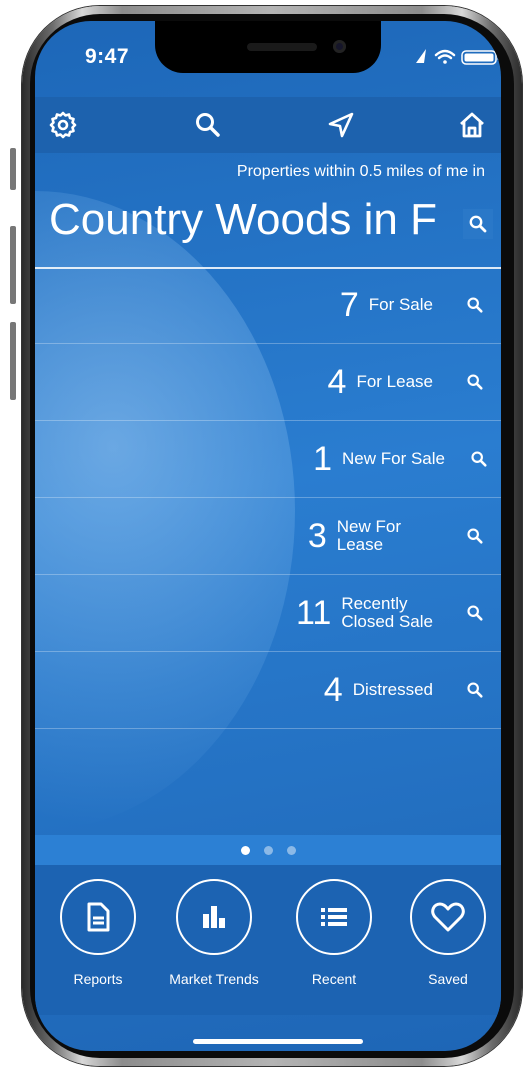  What do you see at coordinates (282, 47) in the screenshot?
I see `speaker` at bounding box center [282, 47].